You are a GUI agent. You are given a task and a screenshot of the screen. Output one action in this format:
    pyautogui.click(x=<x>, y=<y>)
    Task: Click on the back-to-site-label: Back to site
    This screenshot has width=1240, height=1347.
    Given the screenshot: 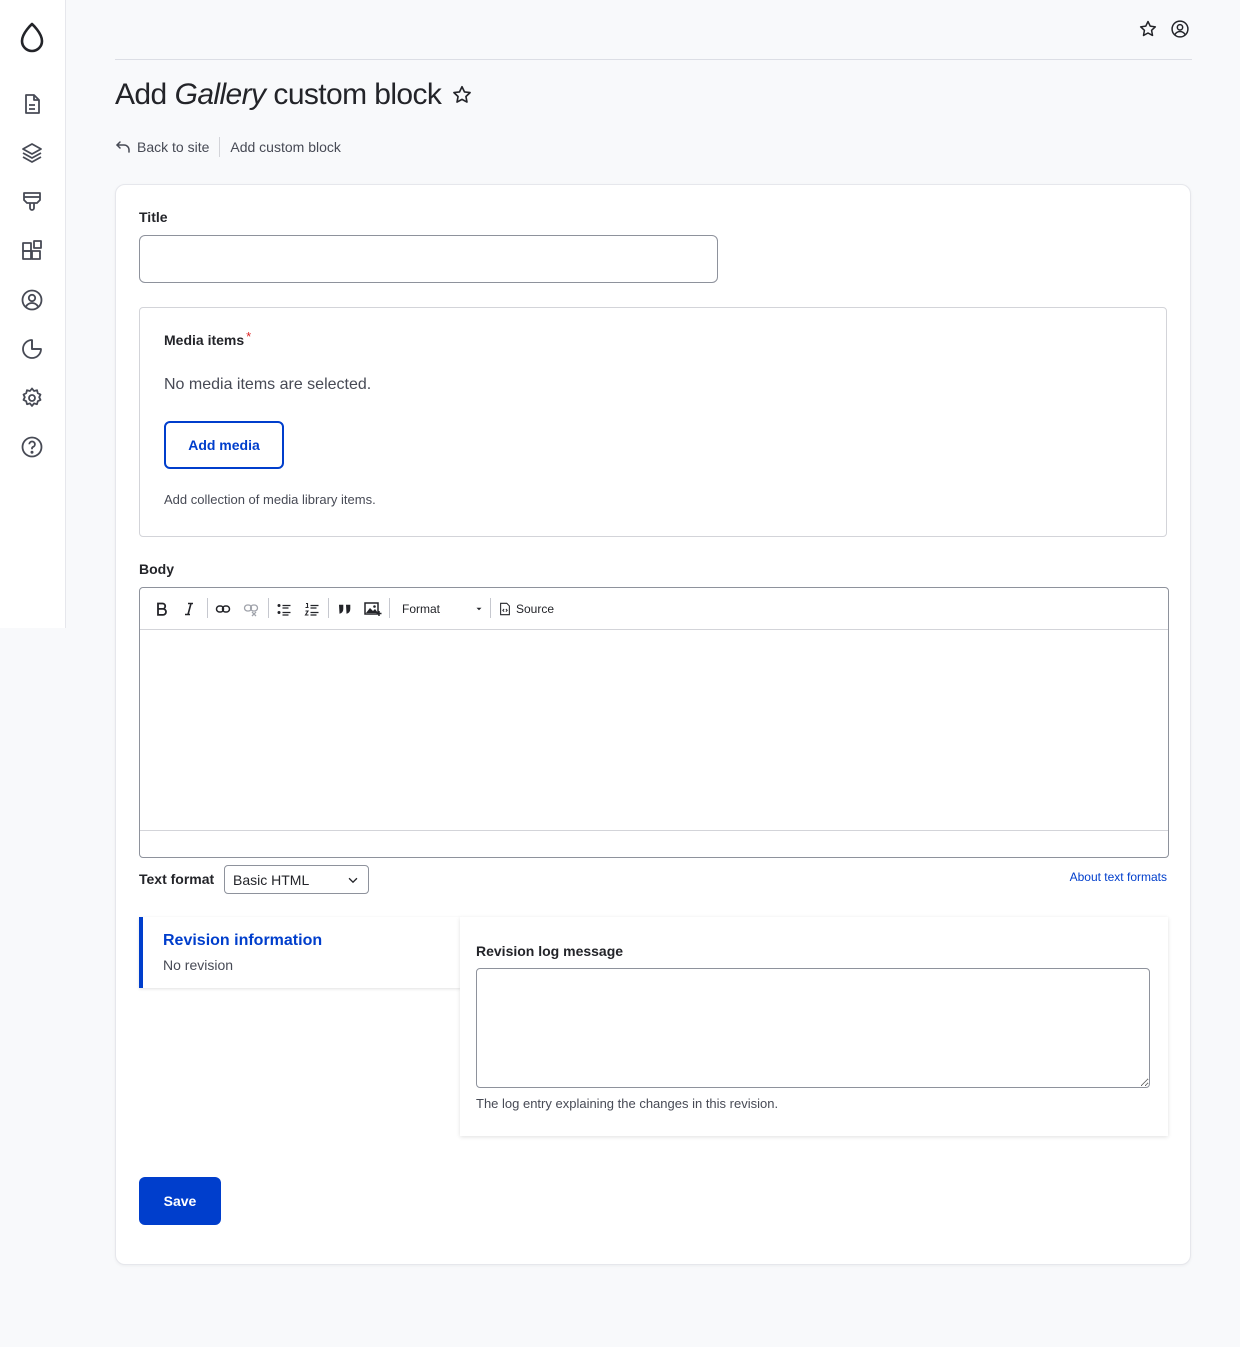 What is the action you would take?
    pyautogui.click(x=173, y=147)
    